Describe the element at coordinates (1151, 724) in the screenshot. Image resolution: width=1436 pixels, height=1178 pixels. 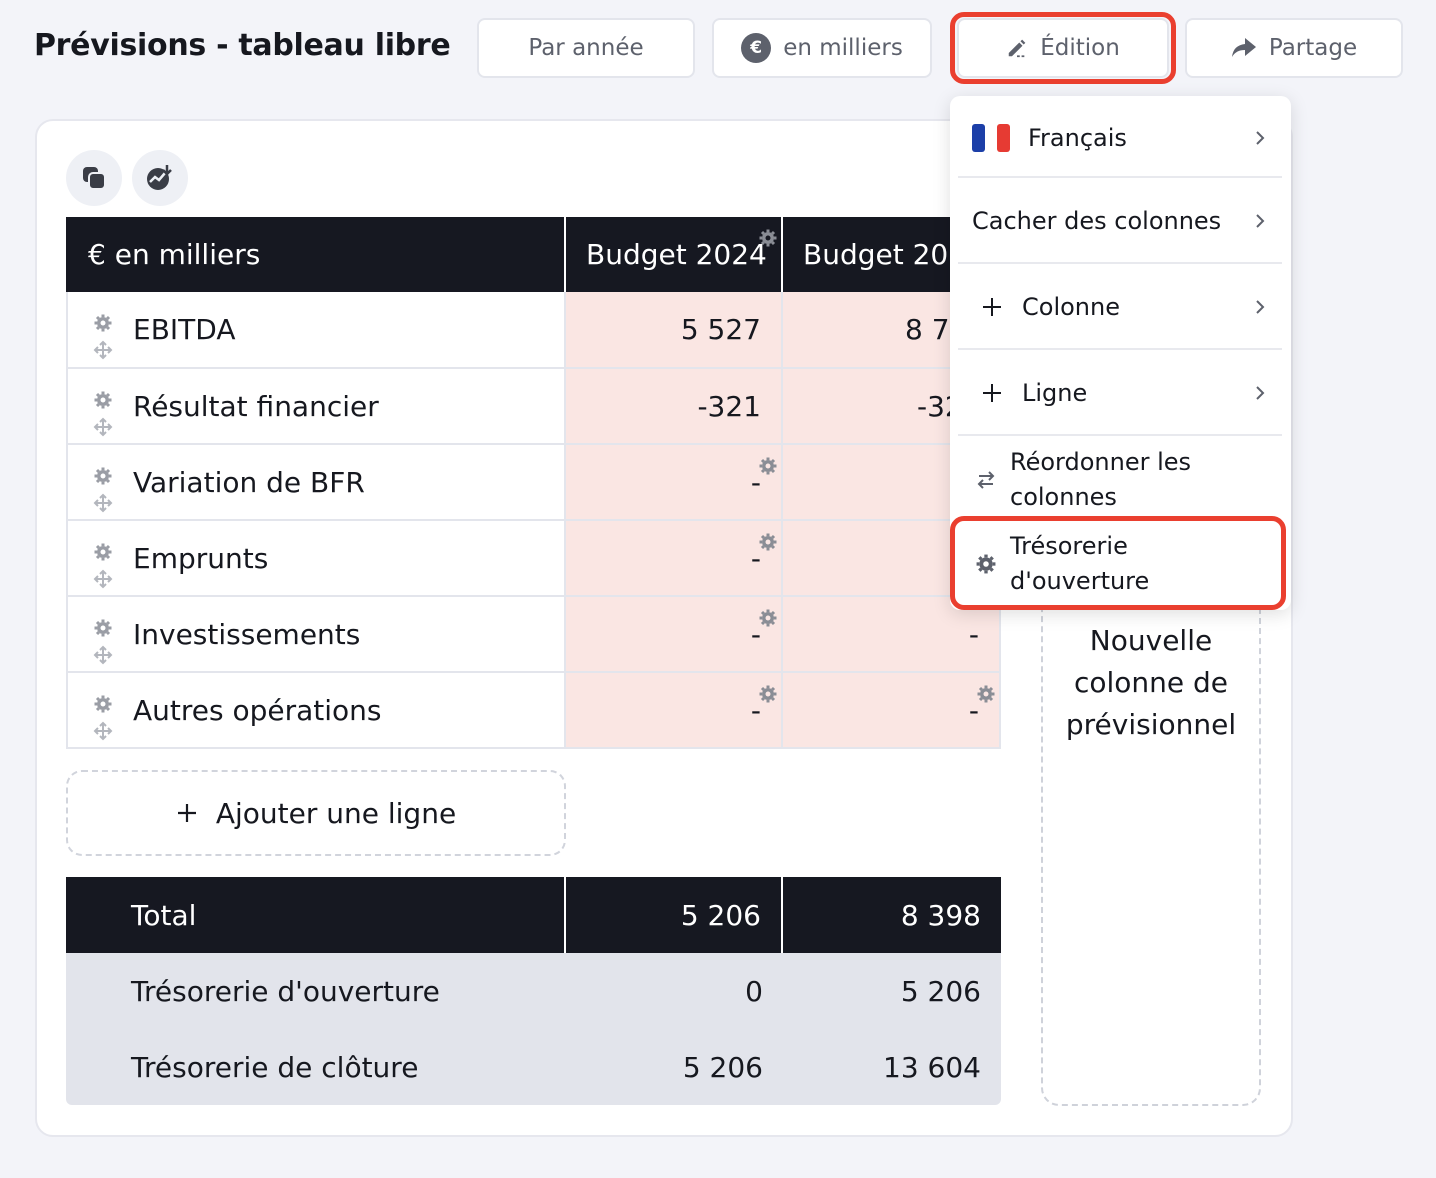
I see `new-column-label: prévisionnel` at that location.